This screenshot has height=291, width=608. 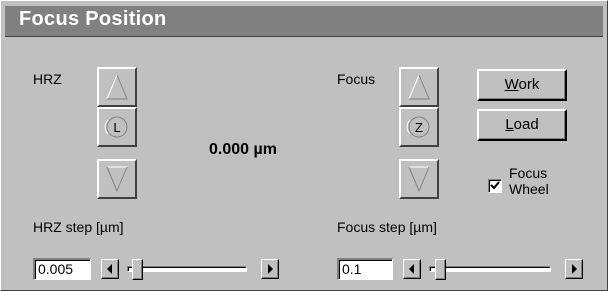 I want to click on hrz-down-button, so click(x=117, y=179).